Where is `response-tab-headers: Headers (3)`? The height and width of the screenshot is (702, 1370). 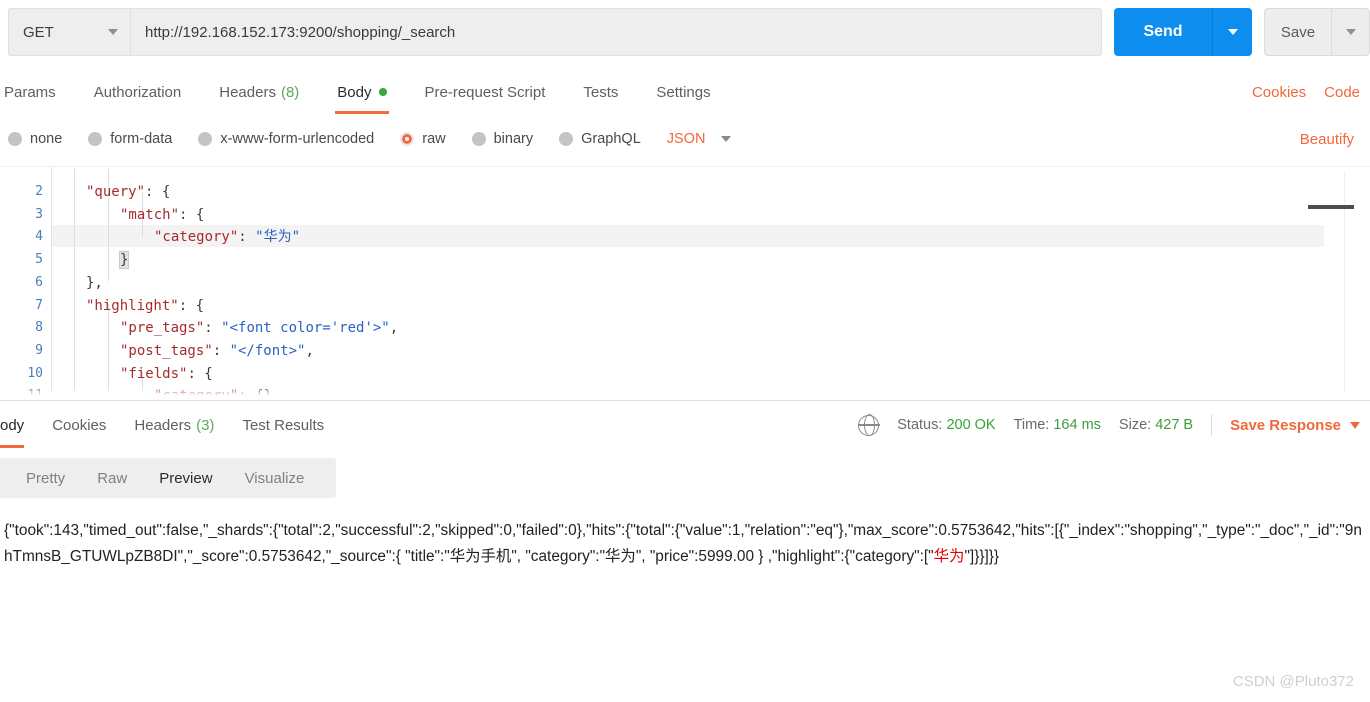 response-tab-headers: Headers (3) is located at coordinates (174, 426).